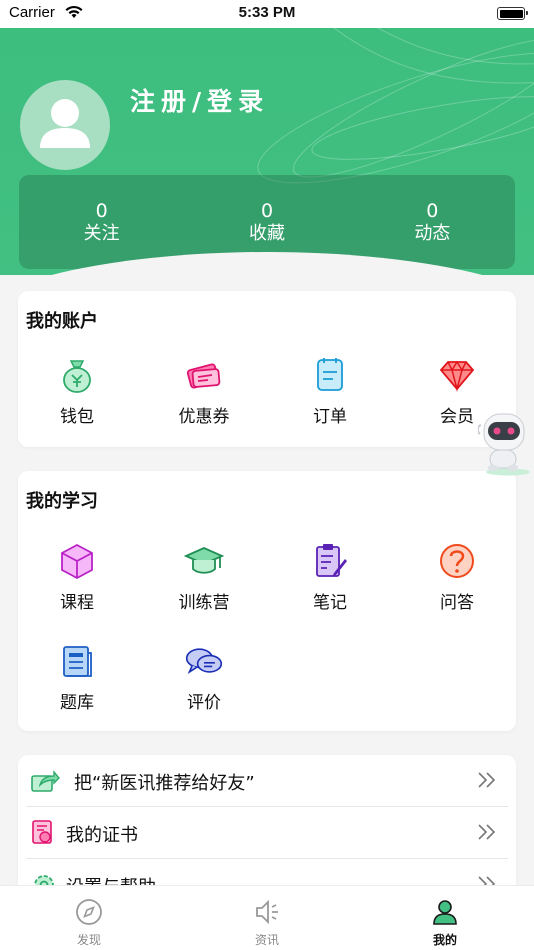 The width and height of the screenshot is (534, 950). Describe the element at coordinates (164, 783) in the screenshot. I see `row-label: 把“新医讯推荐给好友”` at that location.